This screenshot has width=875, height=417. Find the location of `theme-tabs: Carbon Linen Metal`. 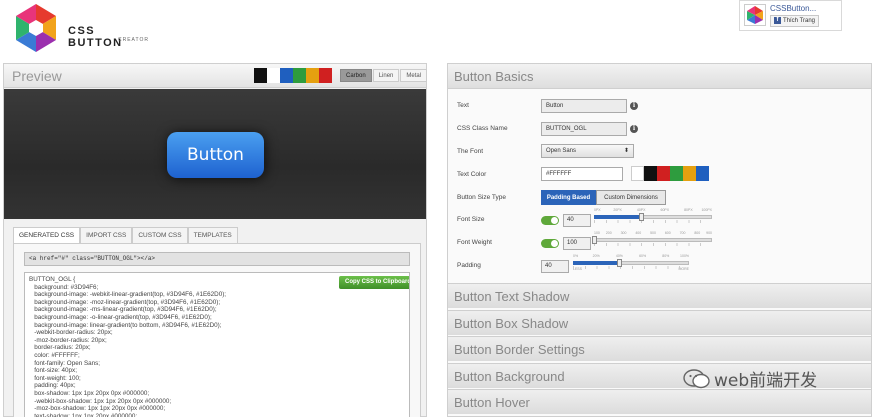

theme-tabs: Carbon Linen Metal is located at coordinates (383, 75).